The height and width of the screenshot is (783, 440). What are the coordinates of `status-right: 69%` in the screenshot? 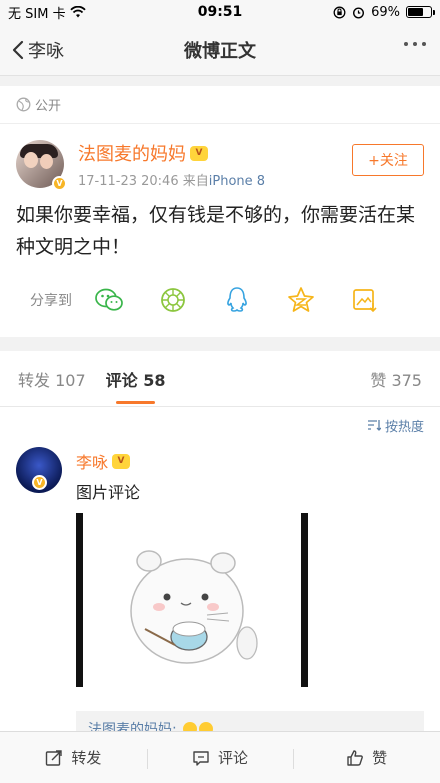 It's located at (384, 12).